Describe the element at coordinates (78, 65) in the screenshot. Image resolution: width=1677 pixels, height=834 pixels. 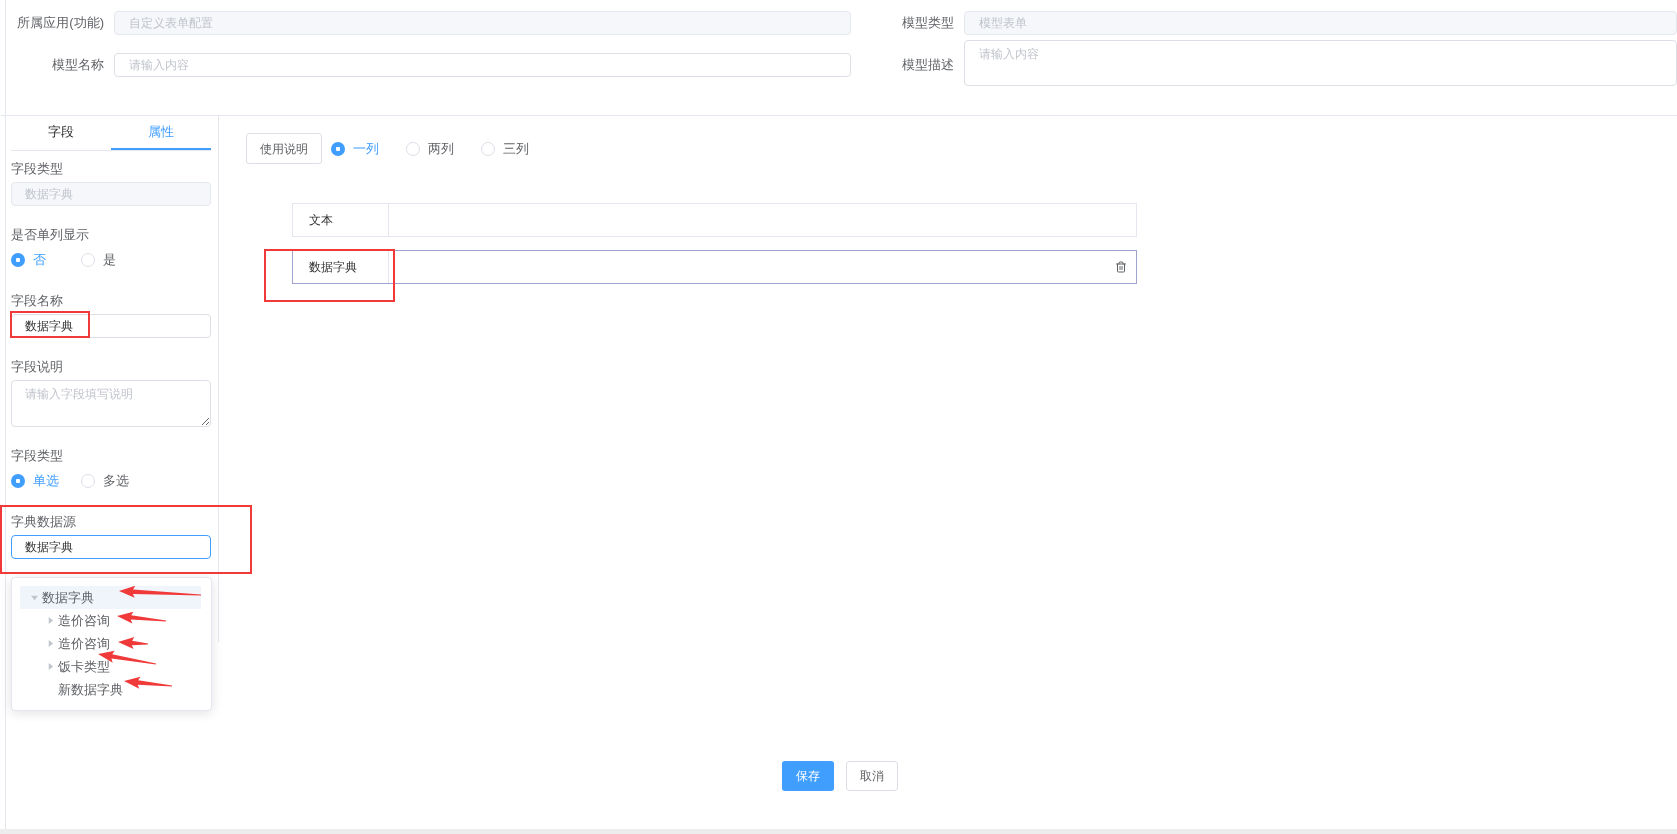
I see `field-label: 模型名称` at that location.